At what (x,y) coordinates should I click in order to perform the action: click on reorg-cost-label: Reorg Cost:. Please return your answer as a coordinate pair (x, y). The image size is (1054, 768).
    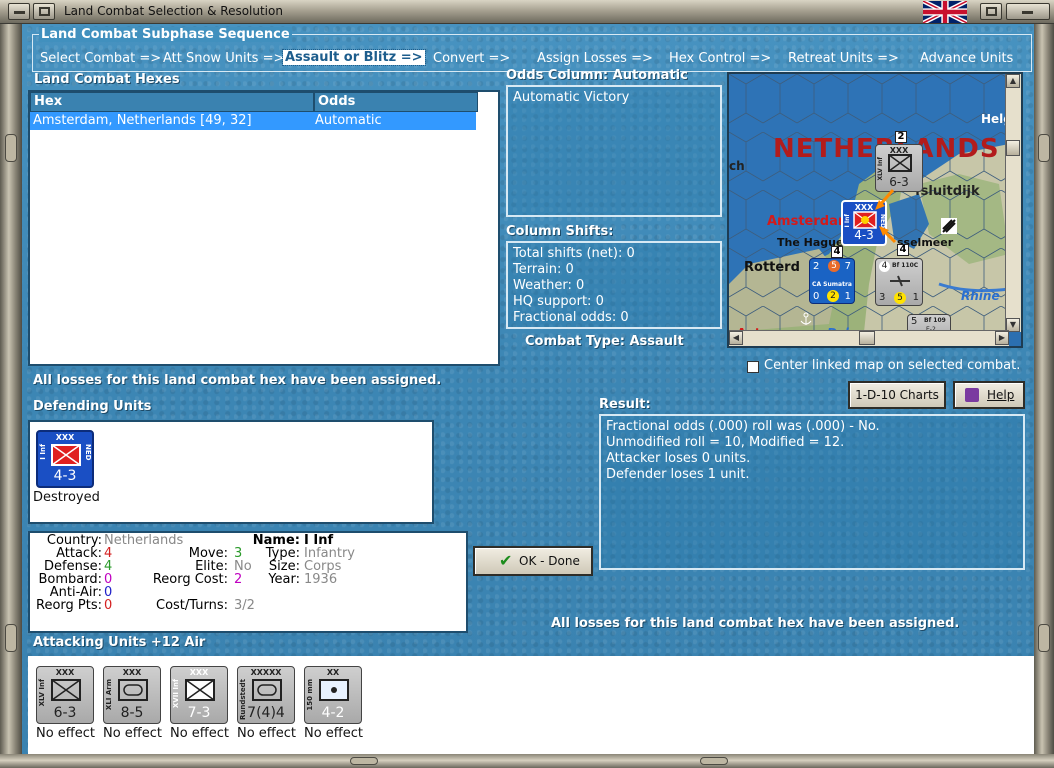
    Looking at the image, I should click on (190, 579).